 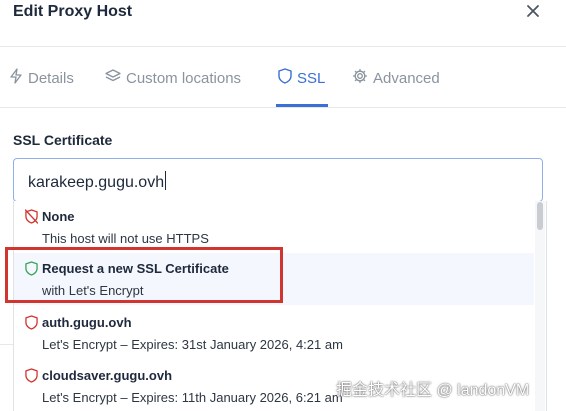 I want to click on tab-advanced-label: Advanced, so click(x=406, y=78).